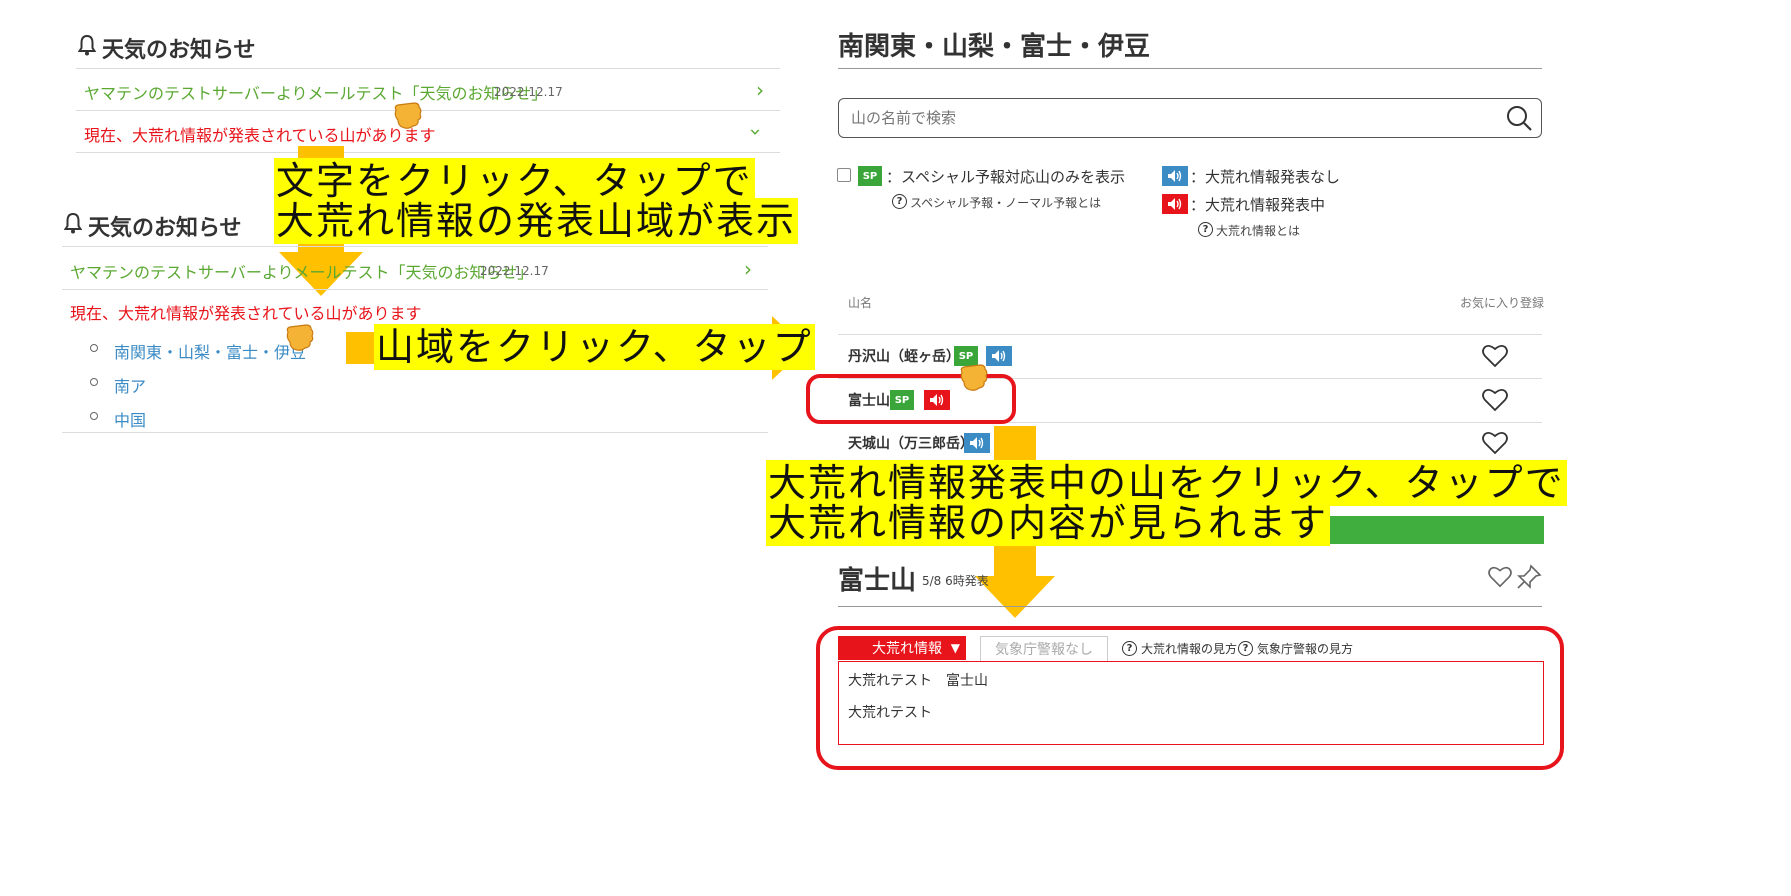 The width and height of the screenshot is (1791, 896). What do you see at coordinates (1502, 303) in the screenshot?
I see `col-header-favorite: お気に入り登録` at bounding box center [1502, 303].